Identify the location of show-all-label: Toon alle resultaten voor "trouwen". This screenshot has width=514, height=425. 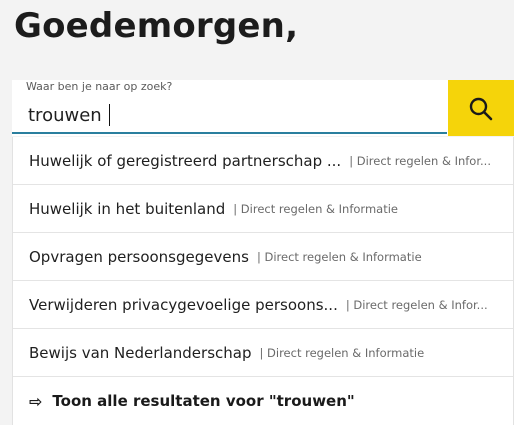
(203, 401).